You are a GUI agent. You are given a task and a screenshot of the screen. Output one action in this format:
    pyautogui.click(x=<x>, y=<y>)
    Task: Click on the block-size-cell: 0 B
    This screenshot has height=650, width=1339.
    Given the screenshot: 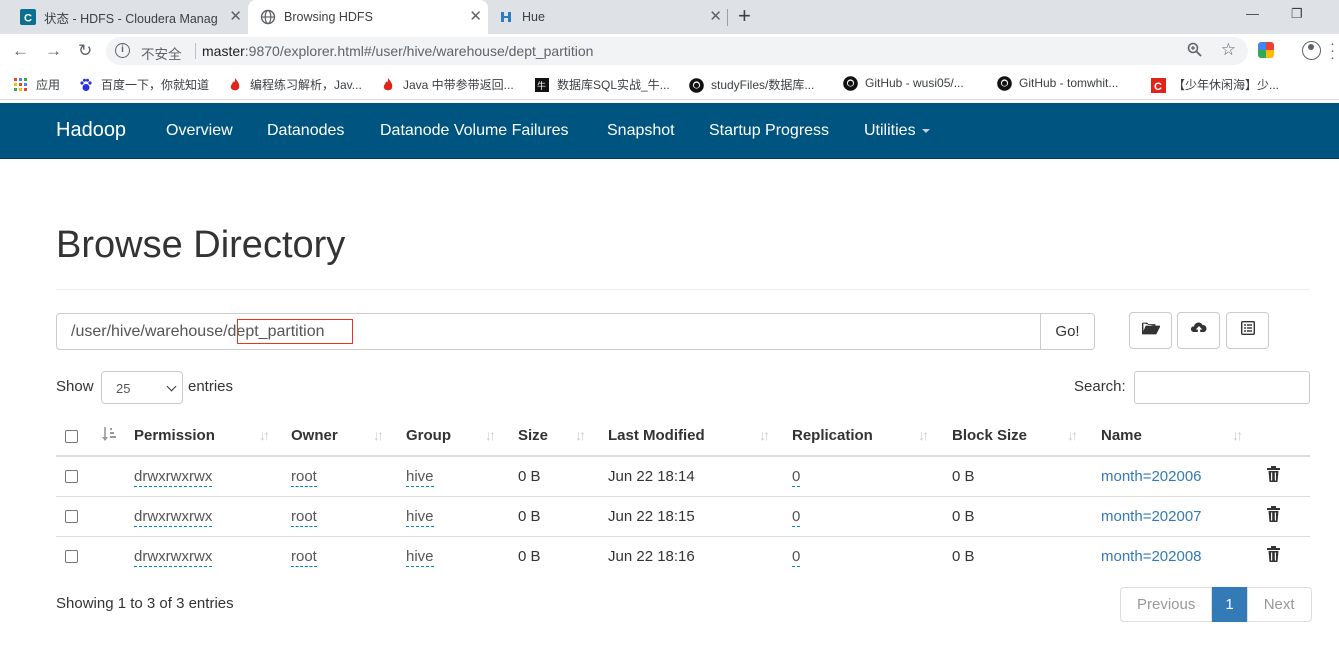 What is the action you would take?
    pyautogui.click(x=1026, y=555)
    